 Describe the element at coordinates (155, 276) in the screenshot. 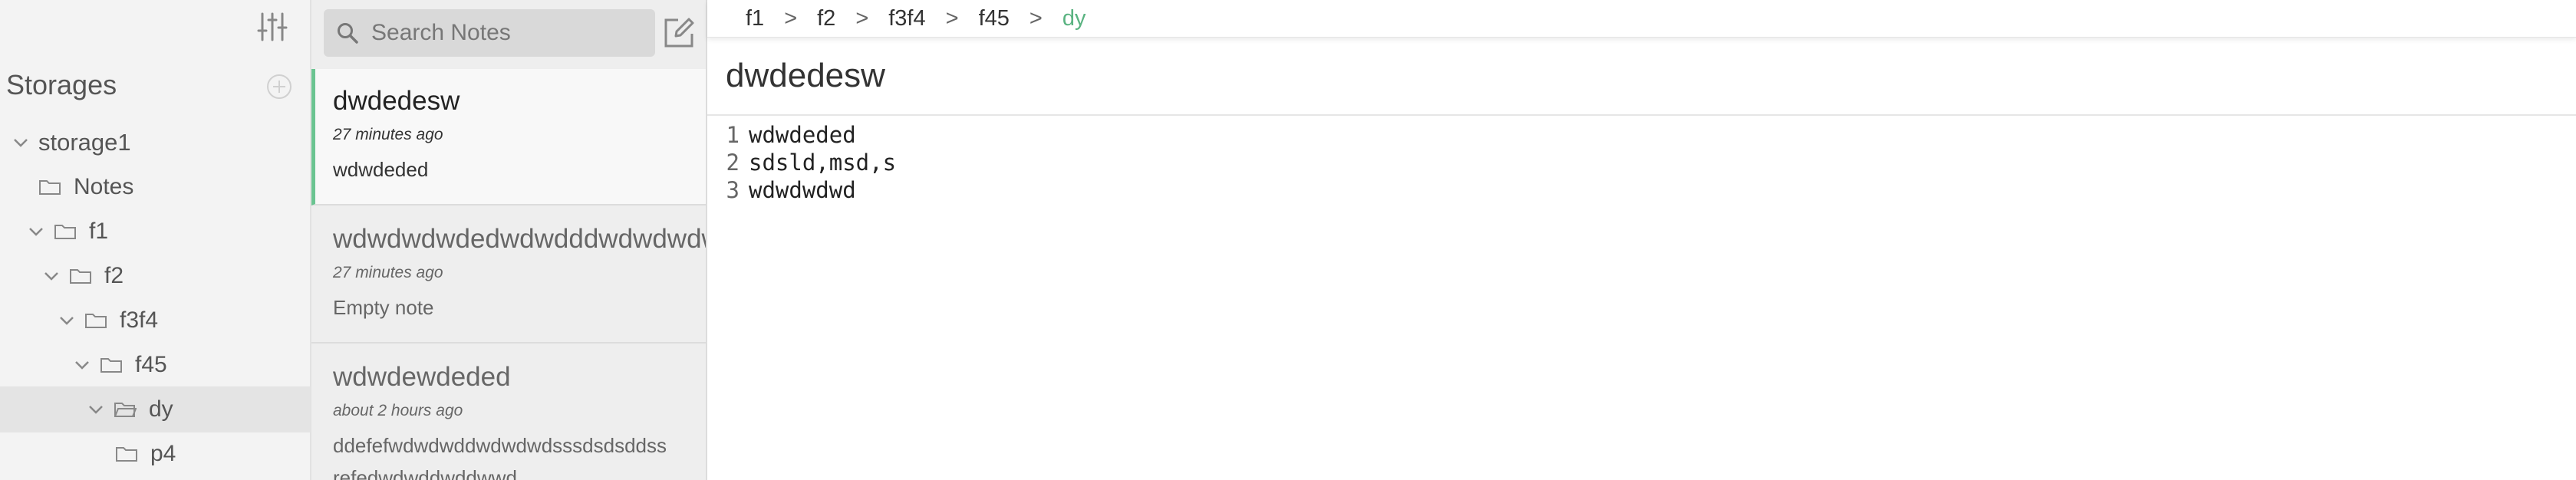

I see `folder-item: f2` at that location.